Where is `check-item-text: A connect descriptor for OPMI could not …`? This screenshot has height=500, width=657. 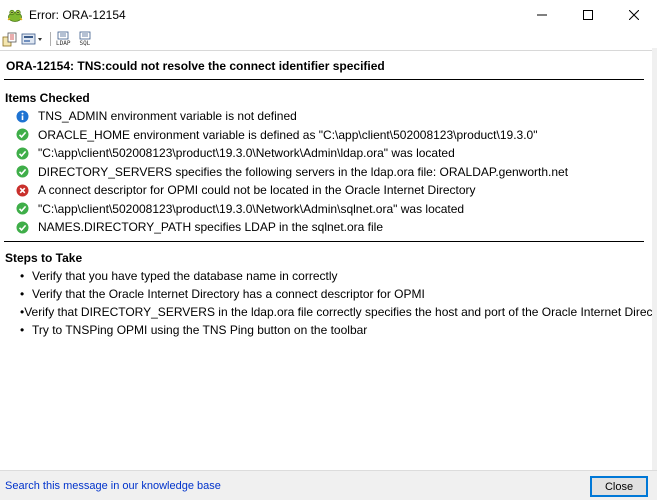 check-item-text: A connect descriptor for OPMI could not … is located at coordinates (257, 190).